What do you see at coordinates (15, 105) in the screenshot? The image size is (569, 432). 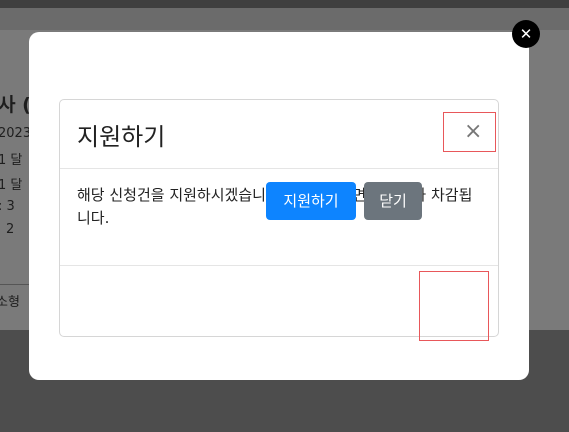 I see `background-heading: 사 (` at bounding box center [15, 105].